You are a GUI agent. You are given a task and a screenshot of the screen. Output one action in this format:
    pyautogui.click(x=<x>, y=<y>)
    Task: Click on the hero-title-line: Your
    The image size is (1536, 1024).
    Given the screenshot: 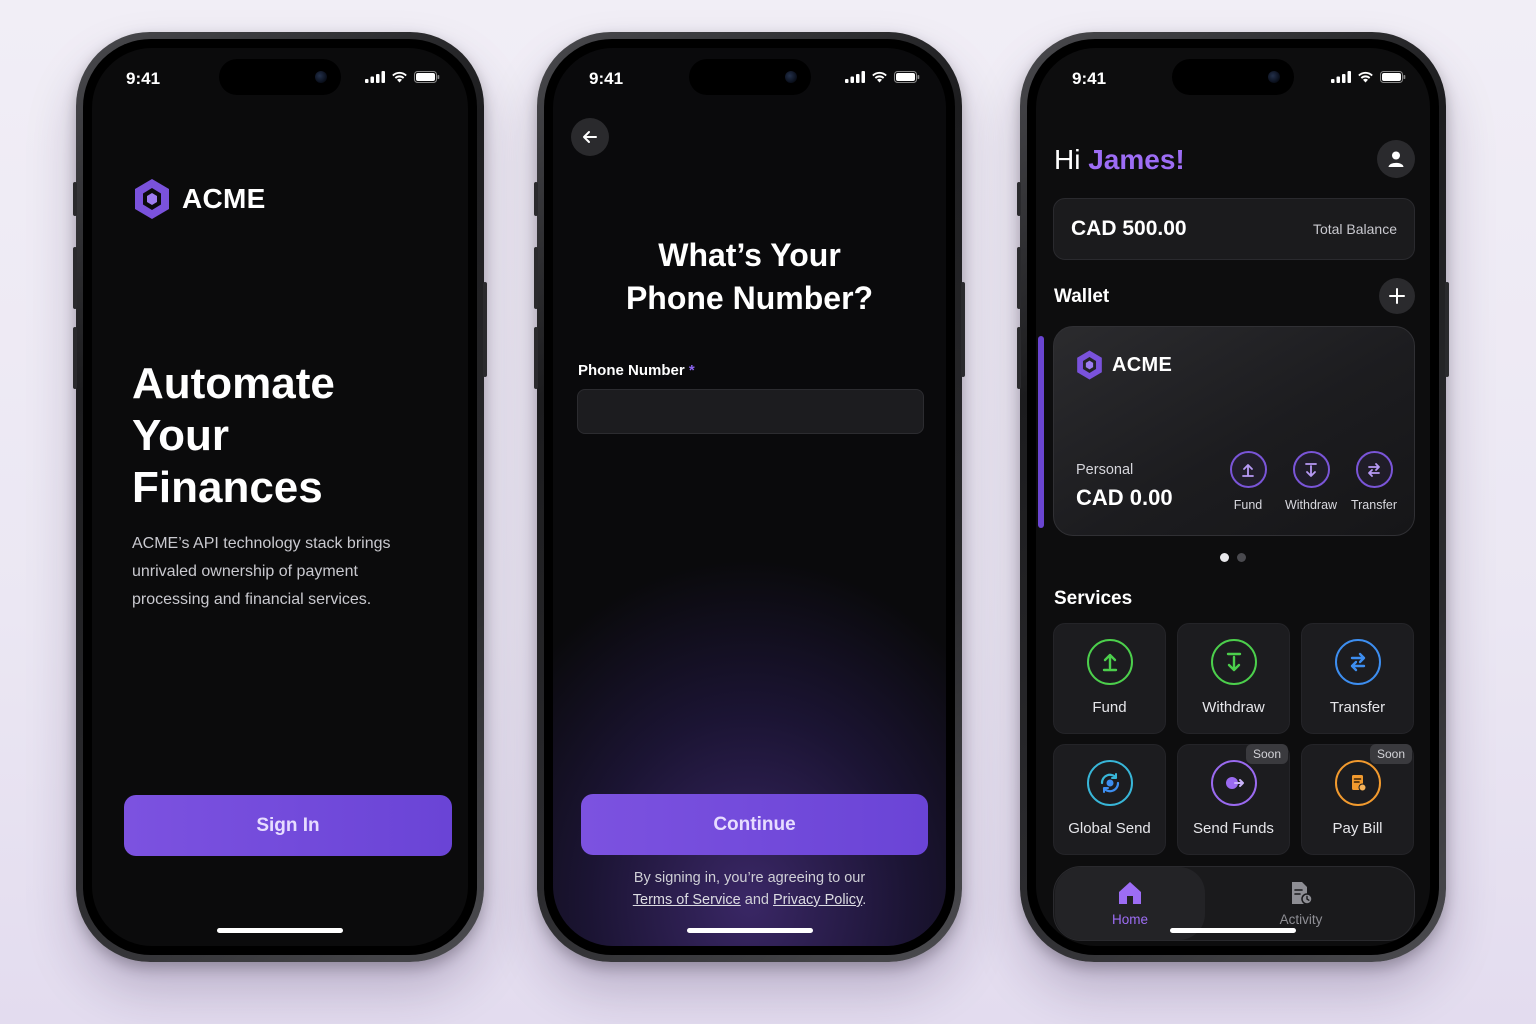 What is the action you would take?
    pyautogui.click(x=180, y=435)
    